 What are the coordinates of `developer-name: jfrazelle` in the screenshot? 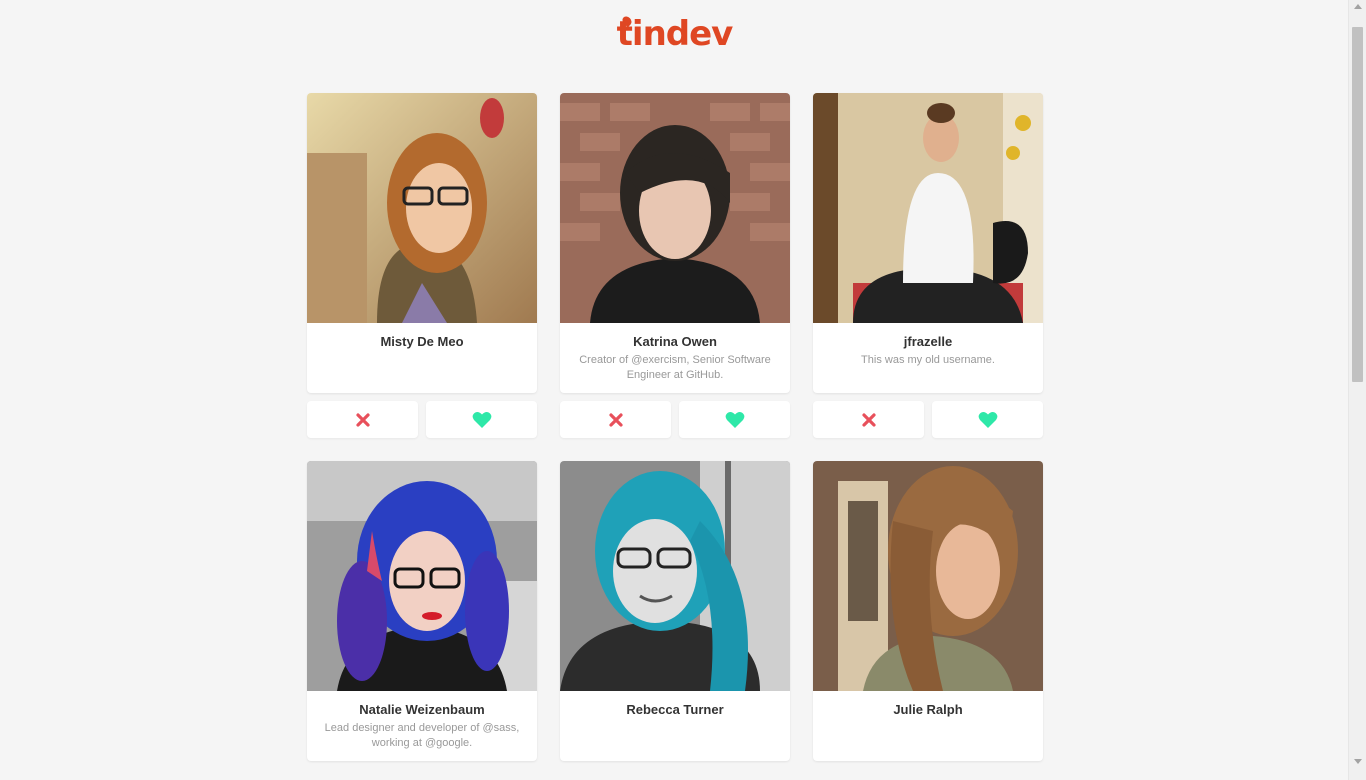 It's located at (928, 341).